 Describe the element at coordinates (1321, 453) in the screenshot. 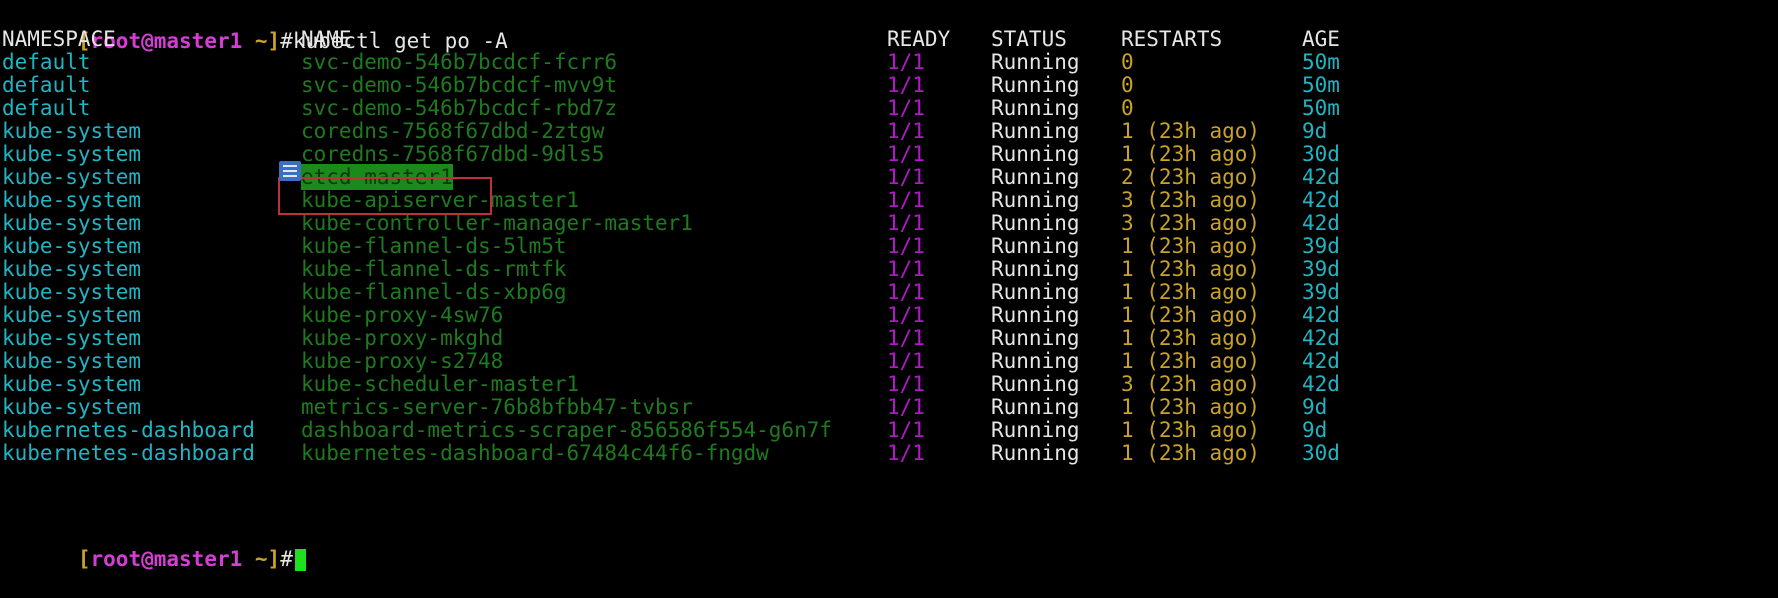

I see `cell-age: 30d` at that location.